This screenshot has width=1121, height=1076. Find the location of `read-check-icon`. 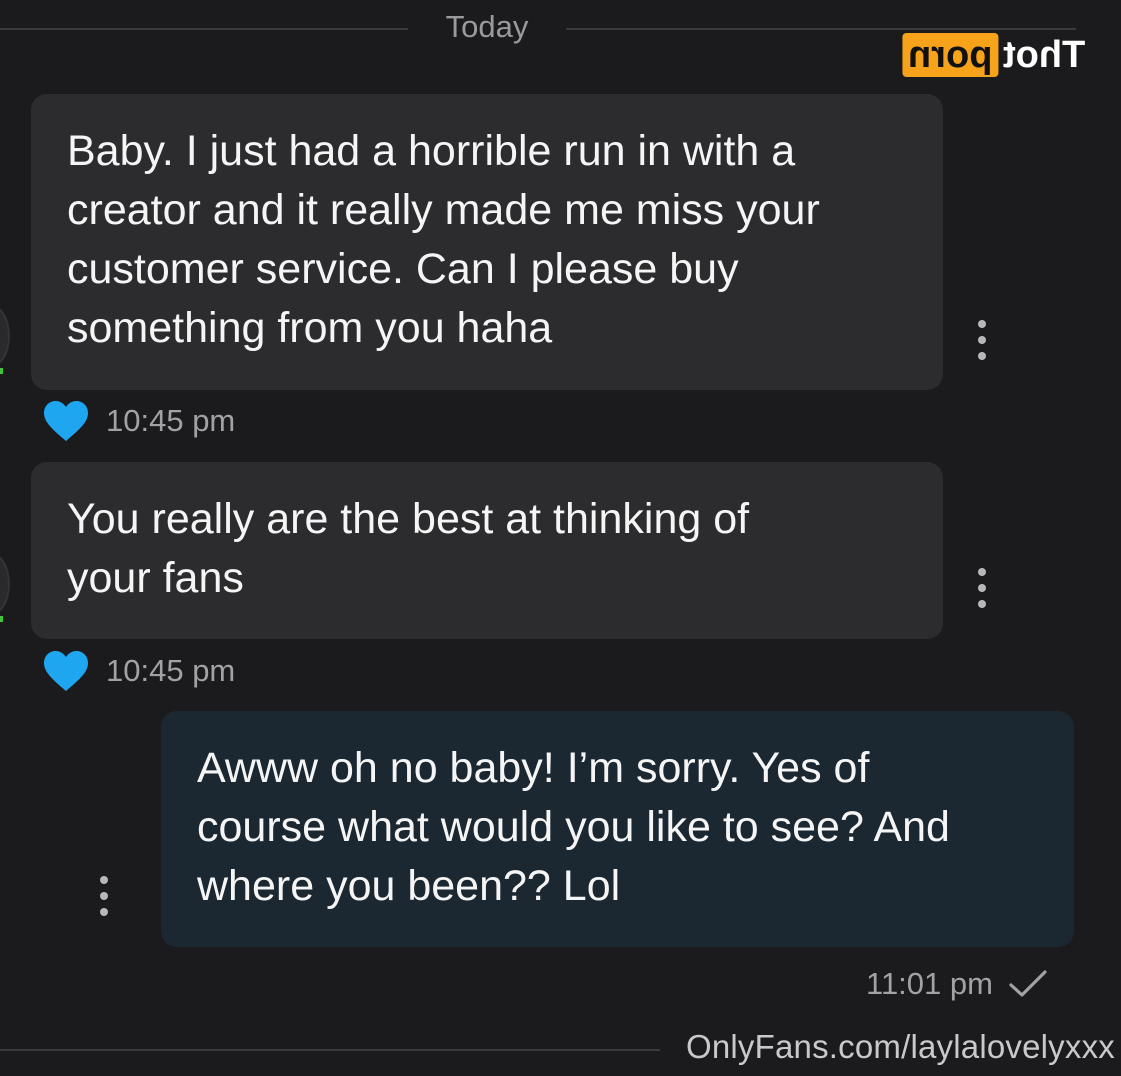

read-check-icon is located at coordinates (1028, 983).